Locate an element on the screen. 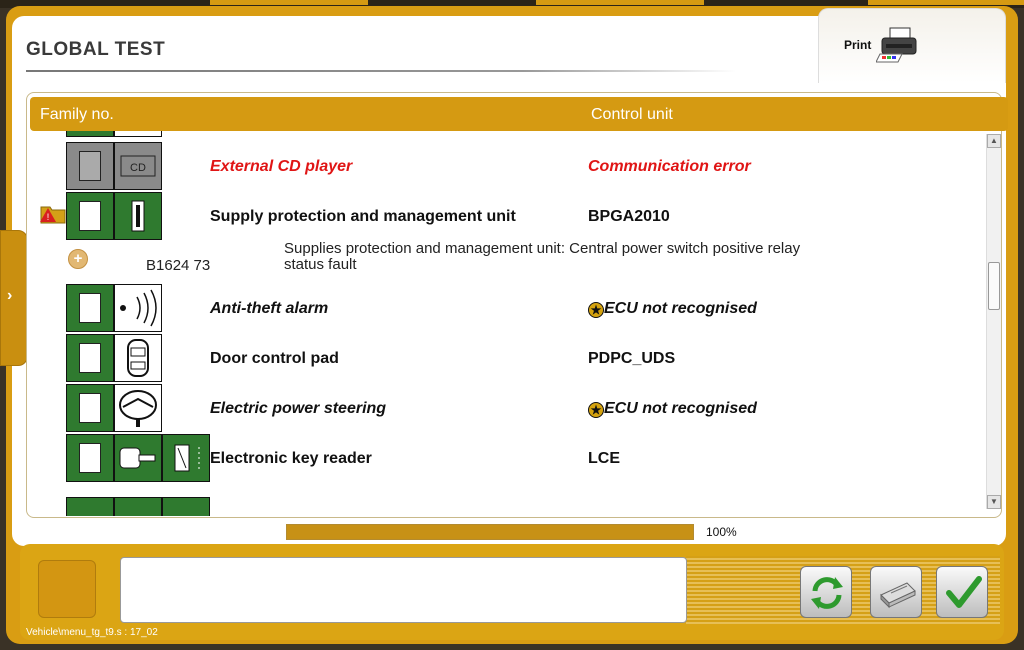 The height and width of the screenshot is (650, 1024). control-unit-value: BPGA2010 is located at coordinates (629, 216).